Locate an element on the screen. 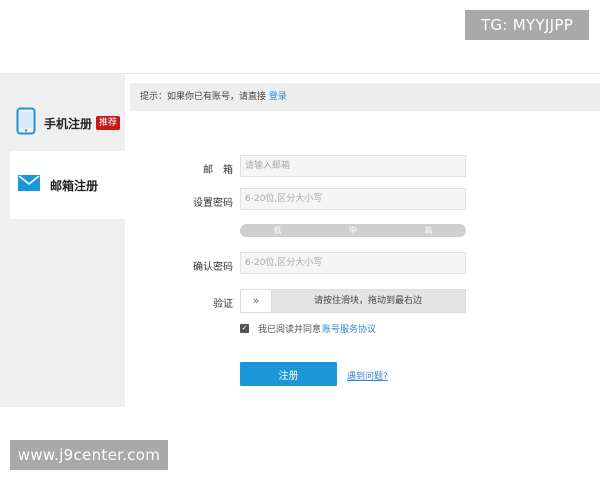  service-agreement-link: 账号服务协议 is located at coordinates (349, 328).